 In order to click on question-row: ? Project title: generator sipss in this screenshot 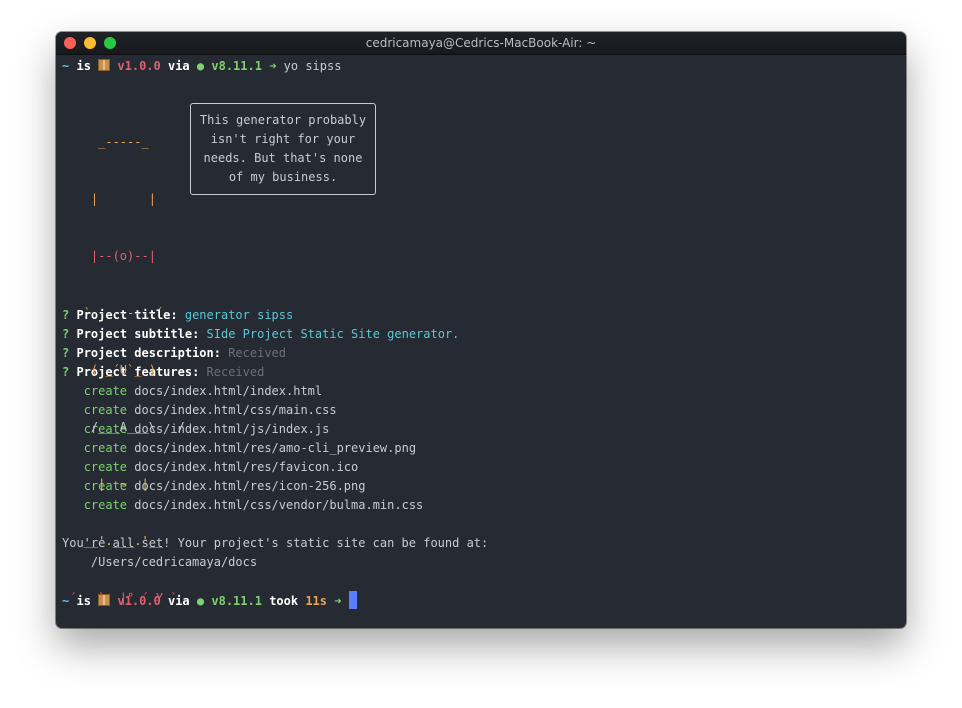, I will do `click(481, 315)`.